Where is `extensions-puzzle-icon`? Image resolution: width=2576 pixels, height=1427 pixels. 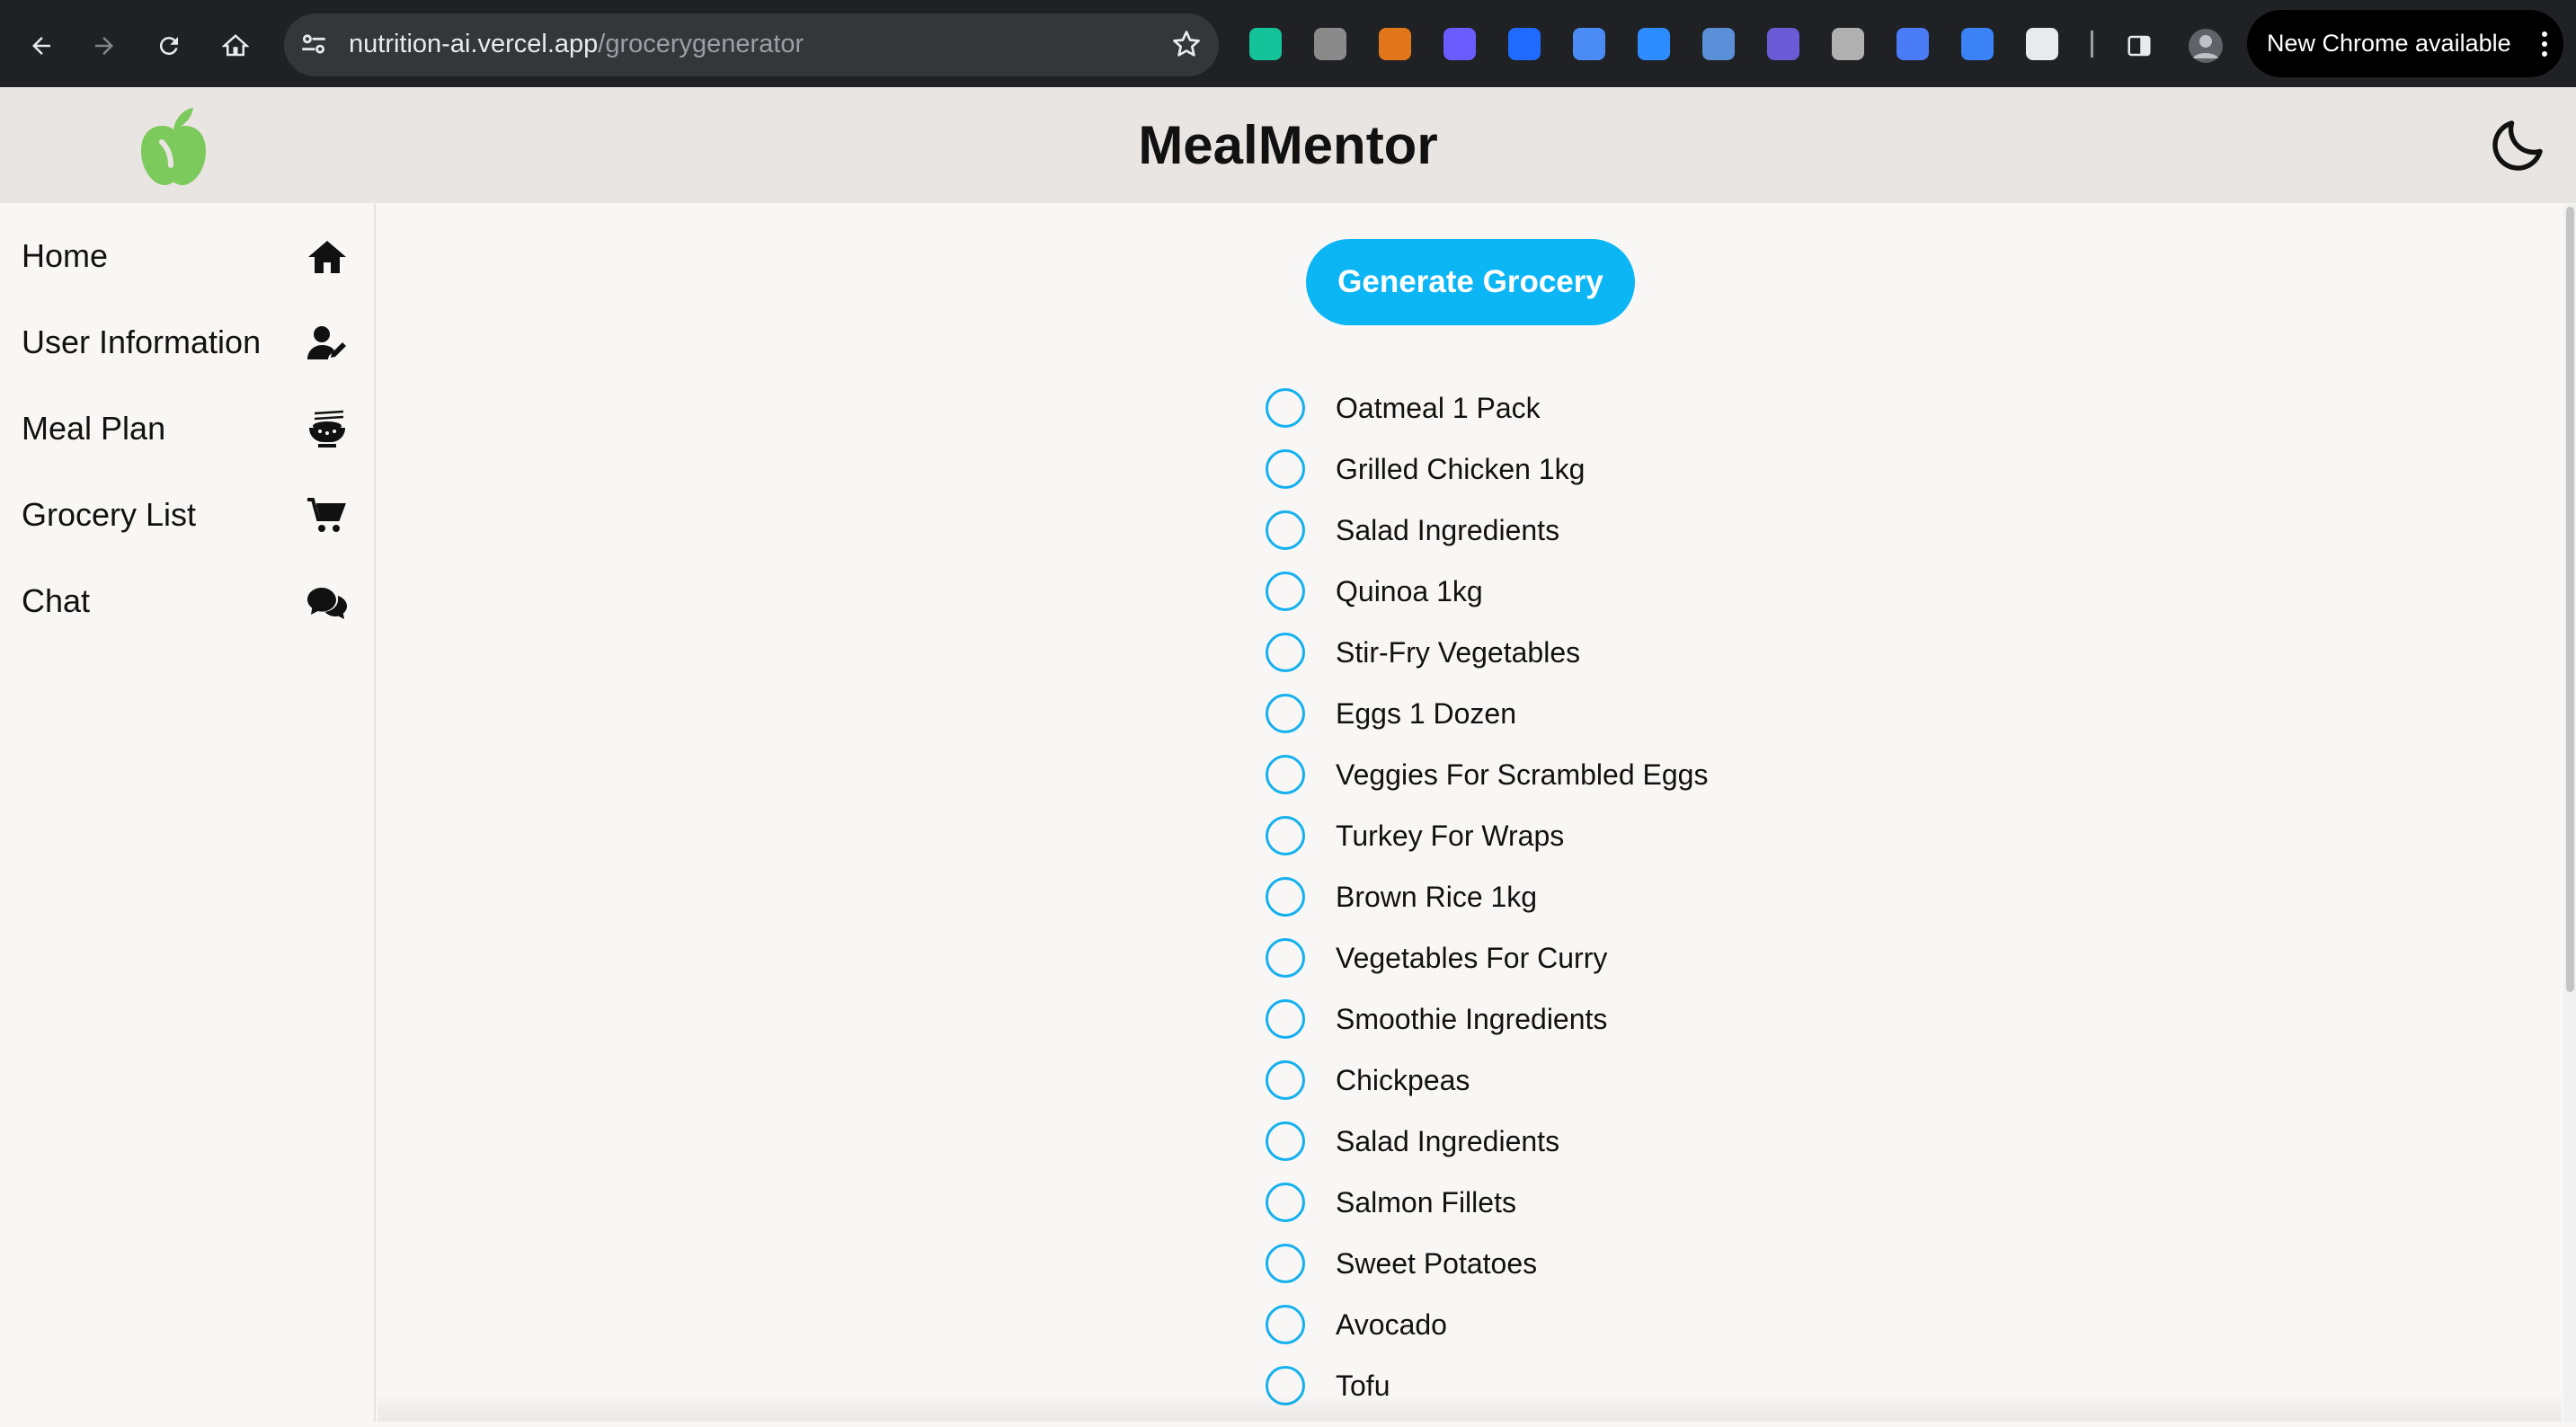 extensions-puzzle-icon is located at coordinates (2042, 44).